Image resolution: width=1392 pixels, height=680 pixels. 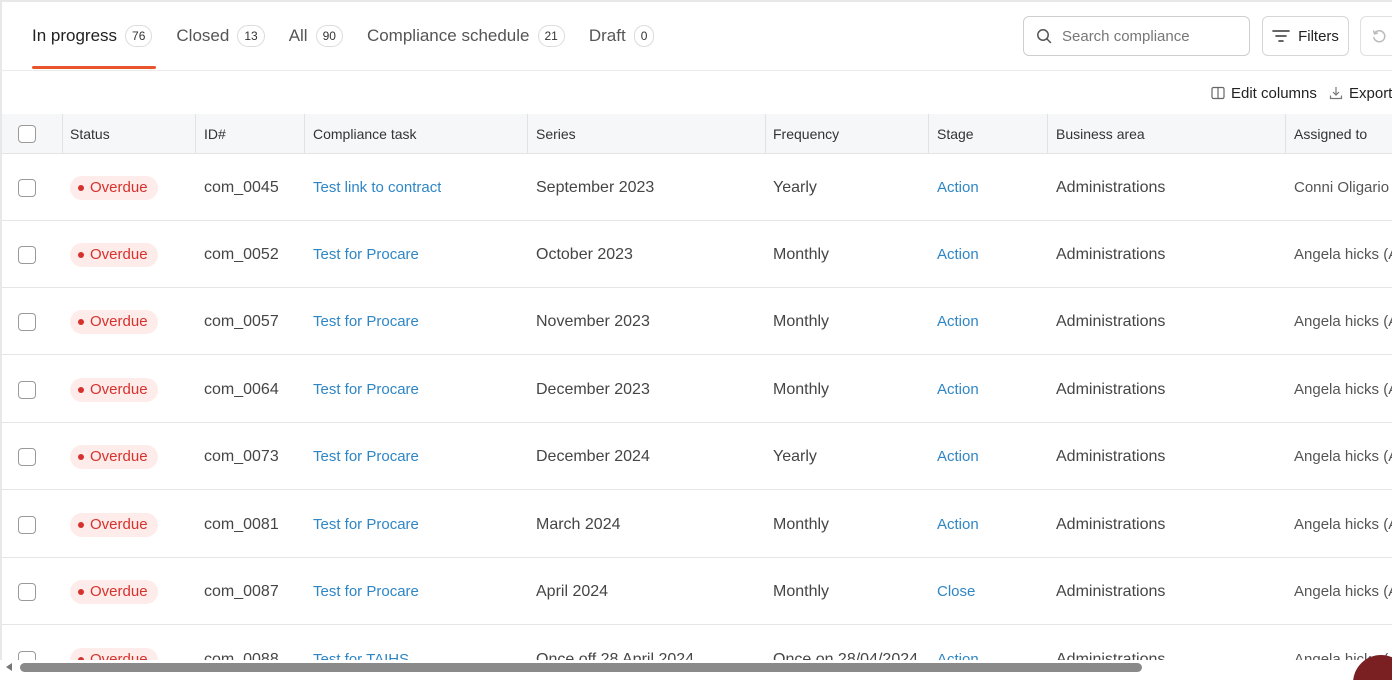 What do you see at coordinates (241, 389) in the screenshot?
I see `id-cell: com_0064` at bounding box center [241, 389].